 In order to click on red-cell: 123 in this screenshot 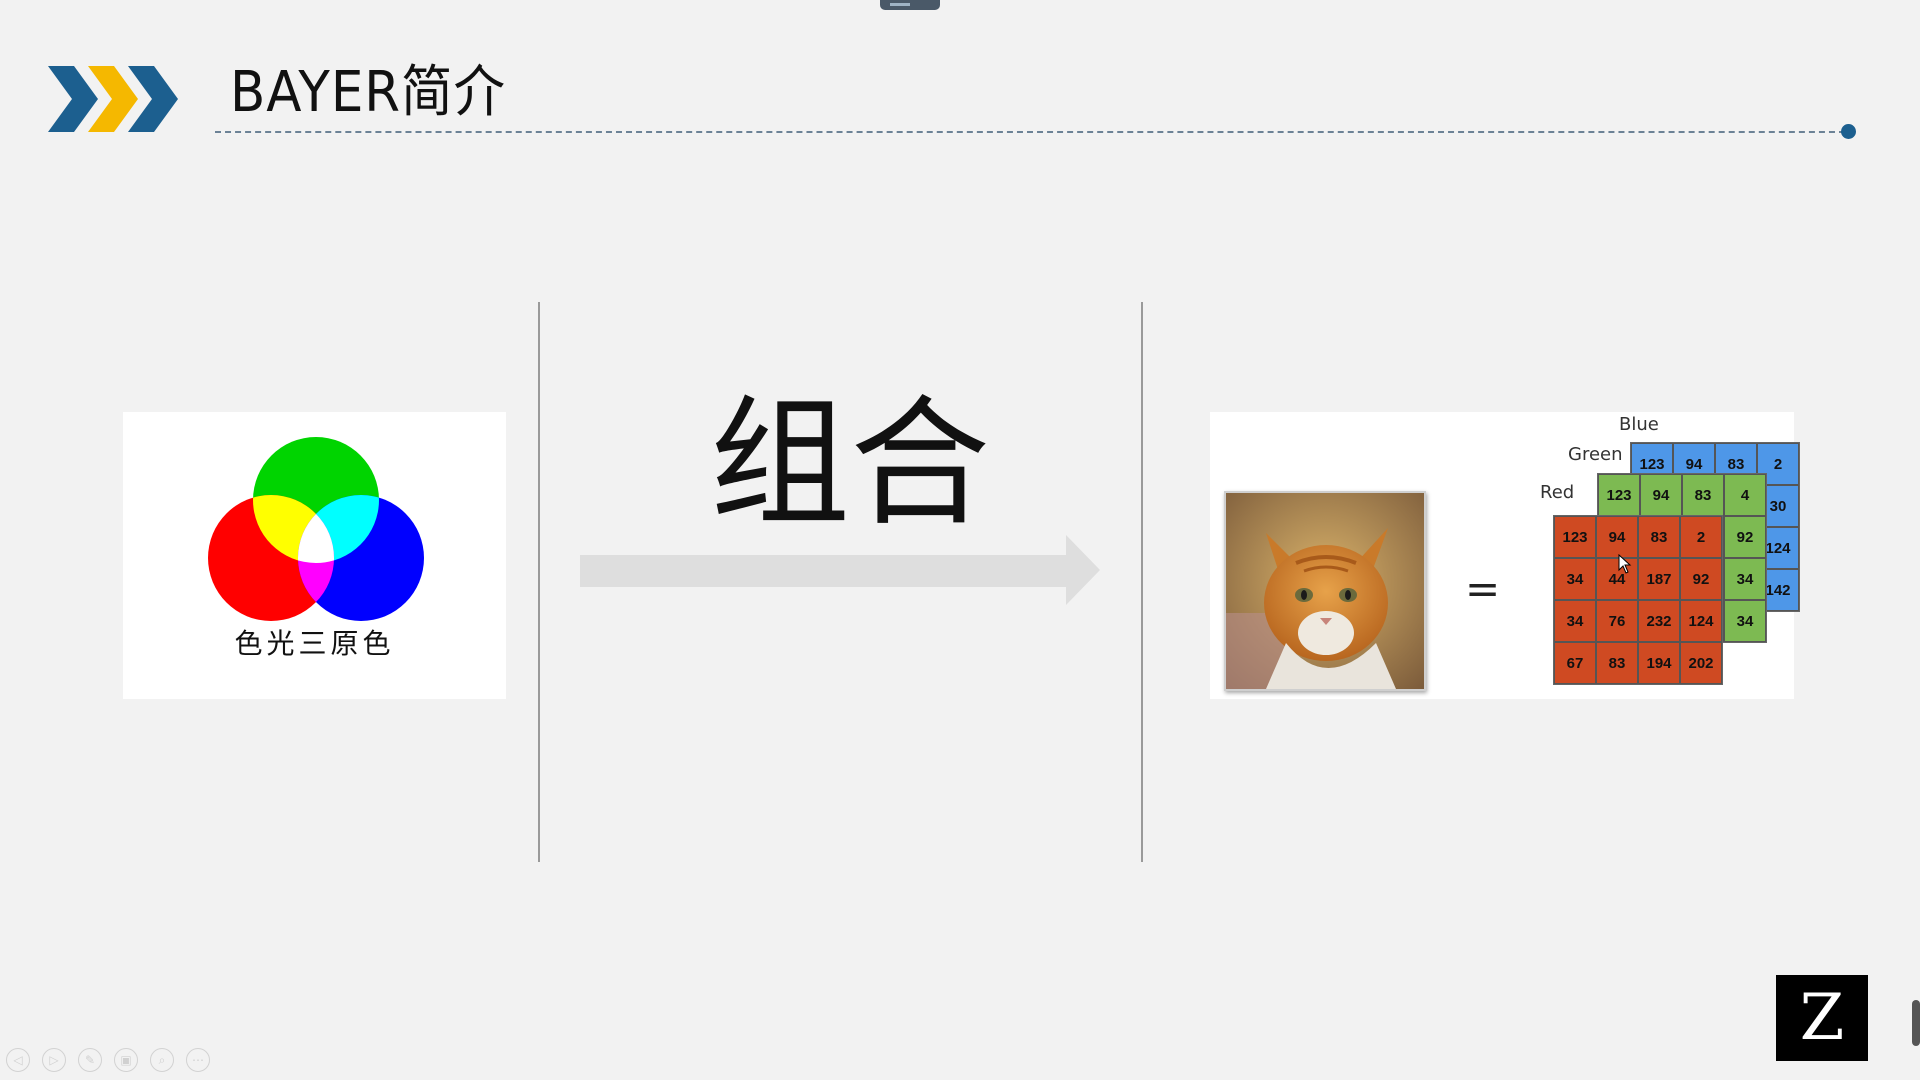, I will do `click(1575, 537)`.